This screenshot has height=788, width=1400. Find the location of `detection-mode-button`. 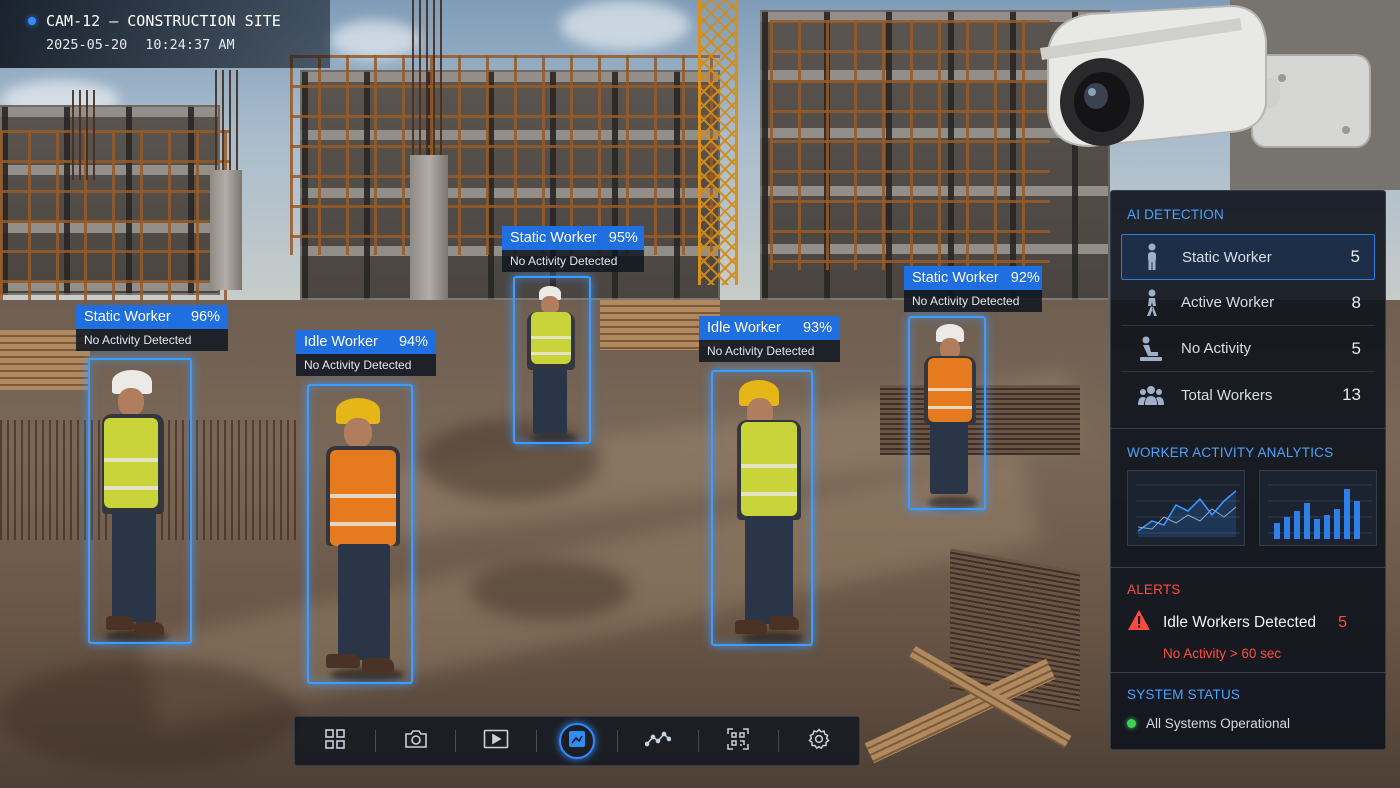

detection-mode-button is located at coordinates (577, 741).